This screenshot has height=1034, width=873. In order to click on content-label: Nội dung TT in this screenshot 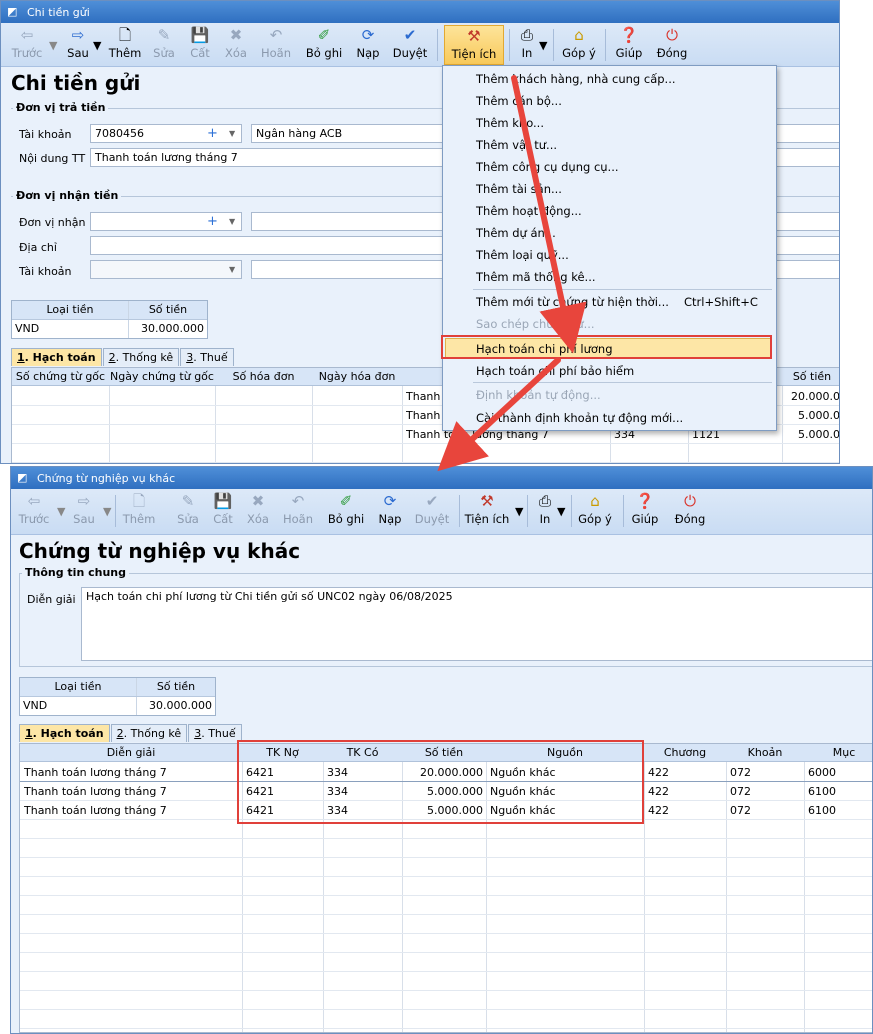, I will do `click(52, 158)`.